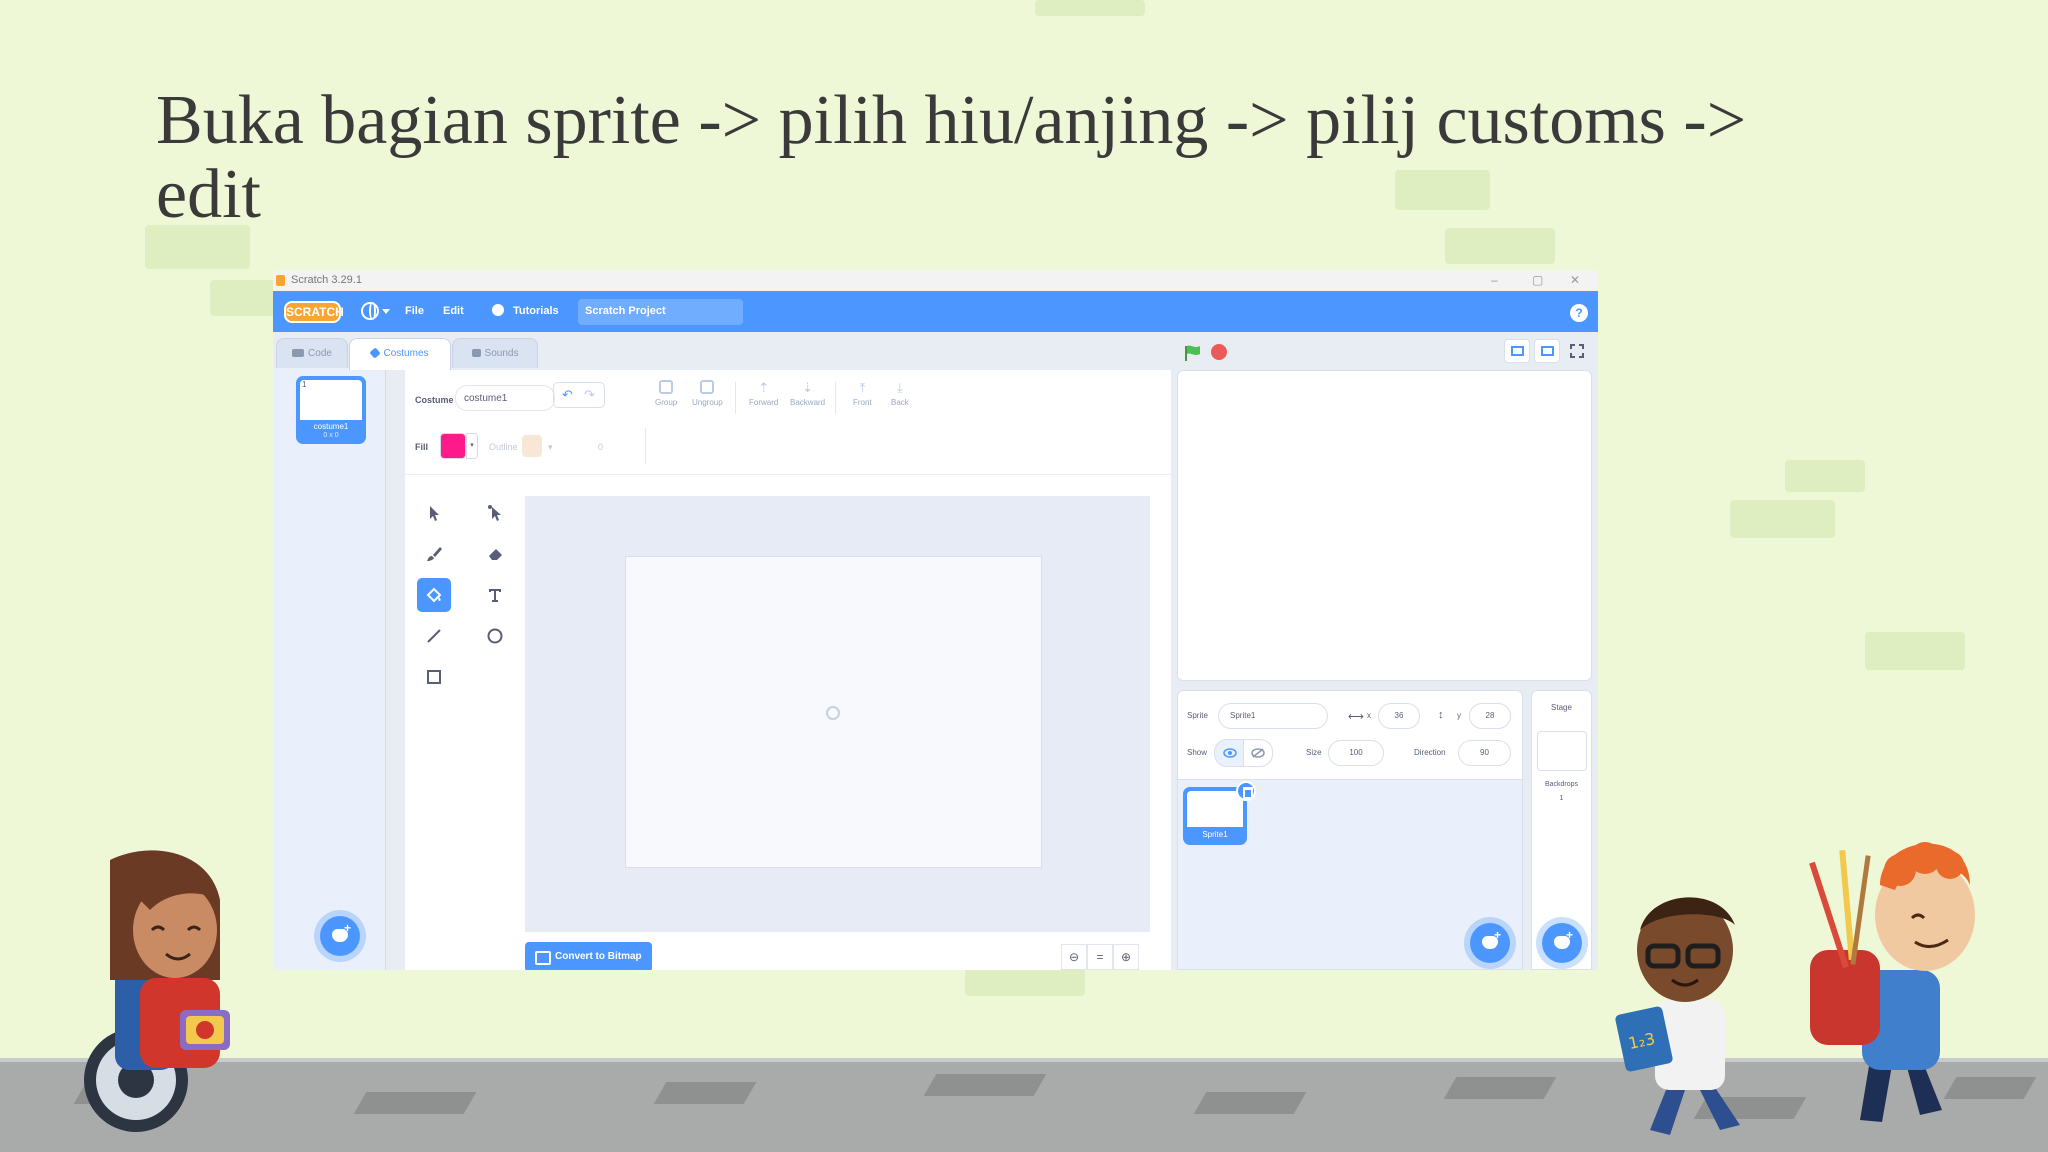 This screenshot has height=1152, width=2048. What do you see at coordinates (589, 395) in the screenshot?
I see `redo-icon: ↷` at bounding box center [589, 395].